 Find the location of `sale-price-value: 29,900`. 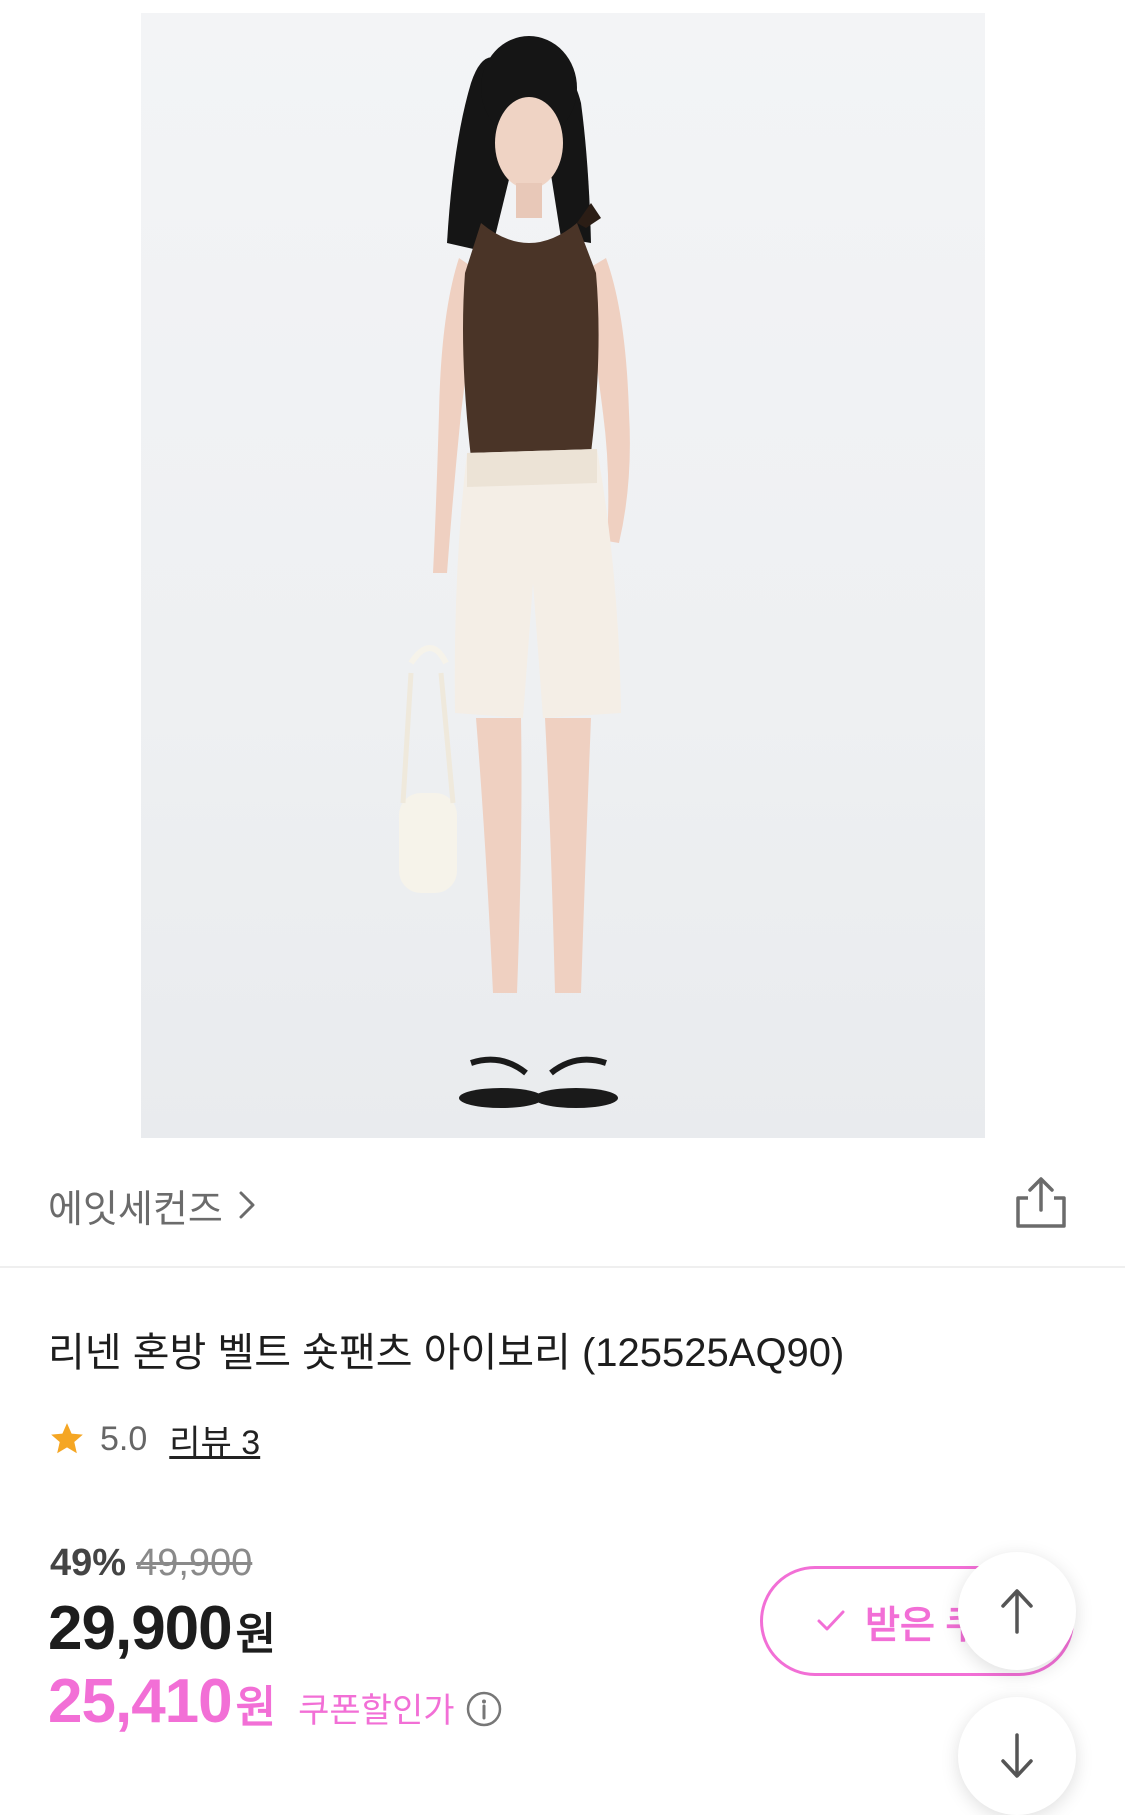

sale-price-value: 29,900 is located at coordinates (140, 1628).